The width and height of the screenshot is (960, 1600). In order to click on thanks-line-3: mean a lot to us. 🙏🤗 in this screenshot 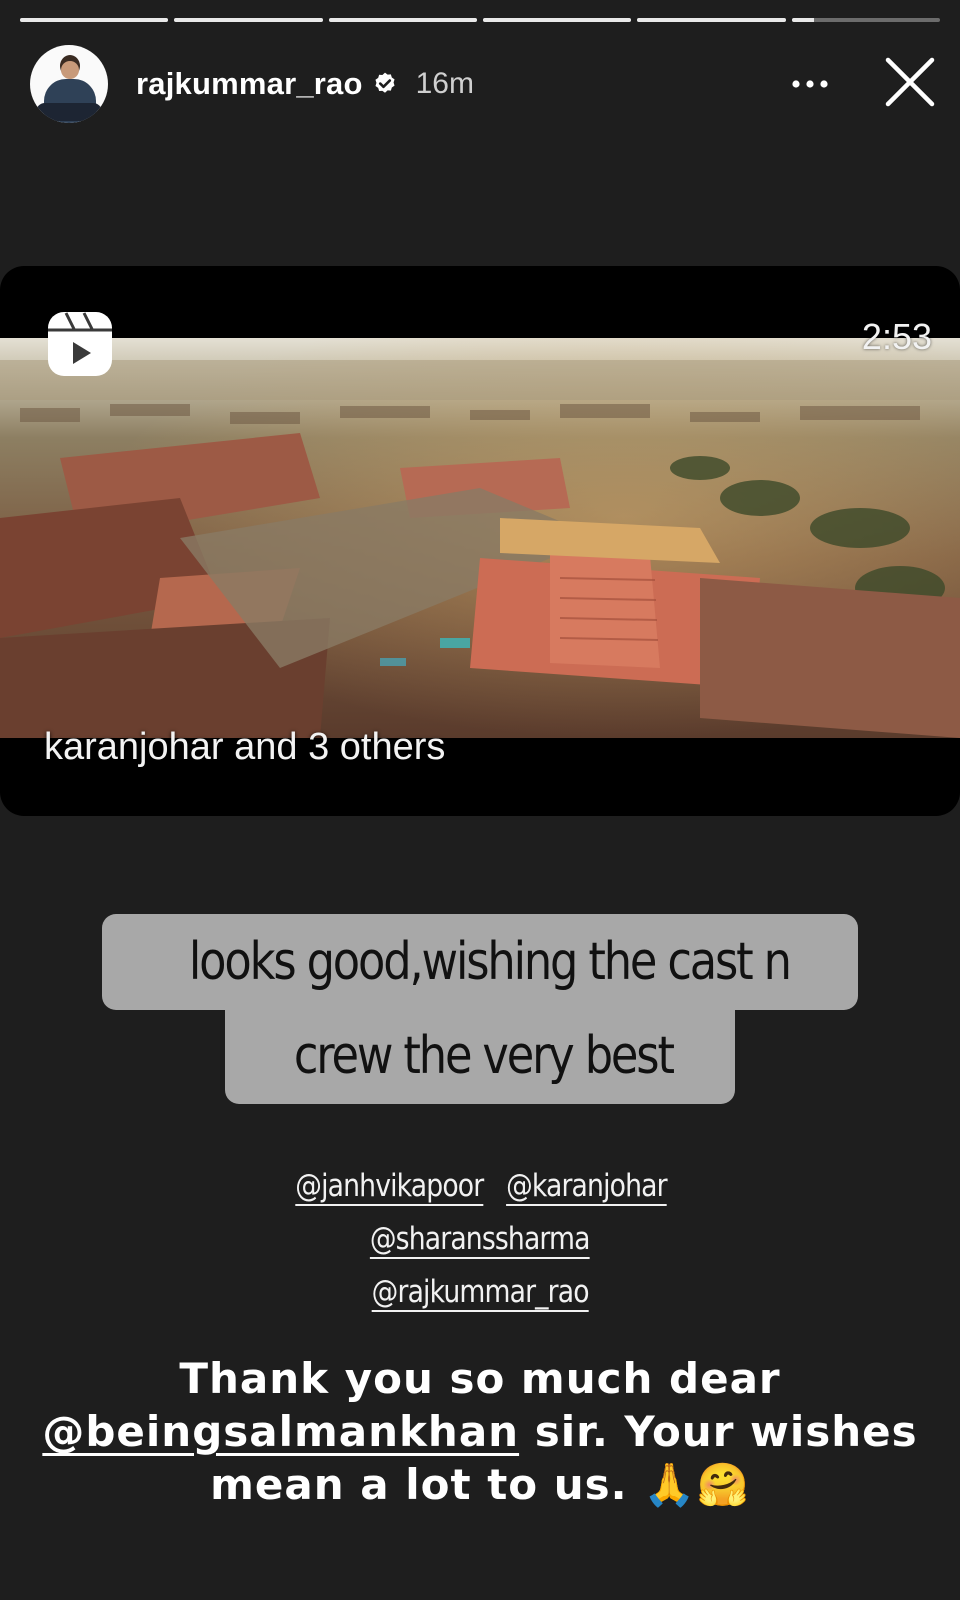, I will do `click(480, 1484)`.